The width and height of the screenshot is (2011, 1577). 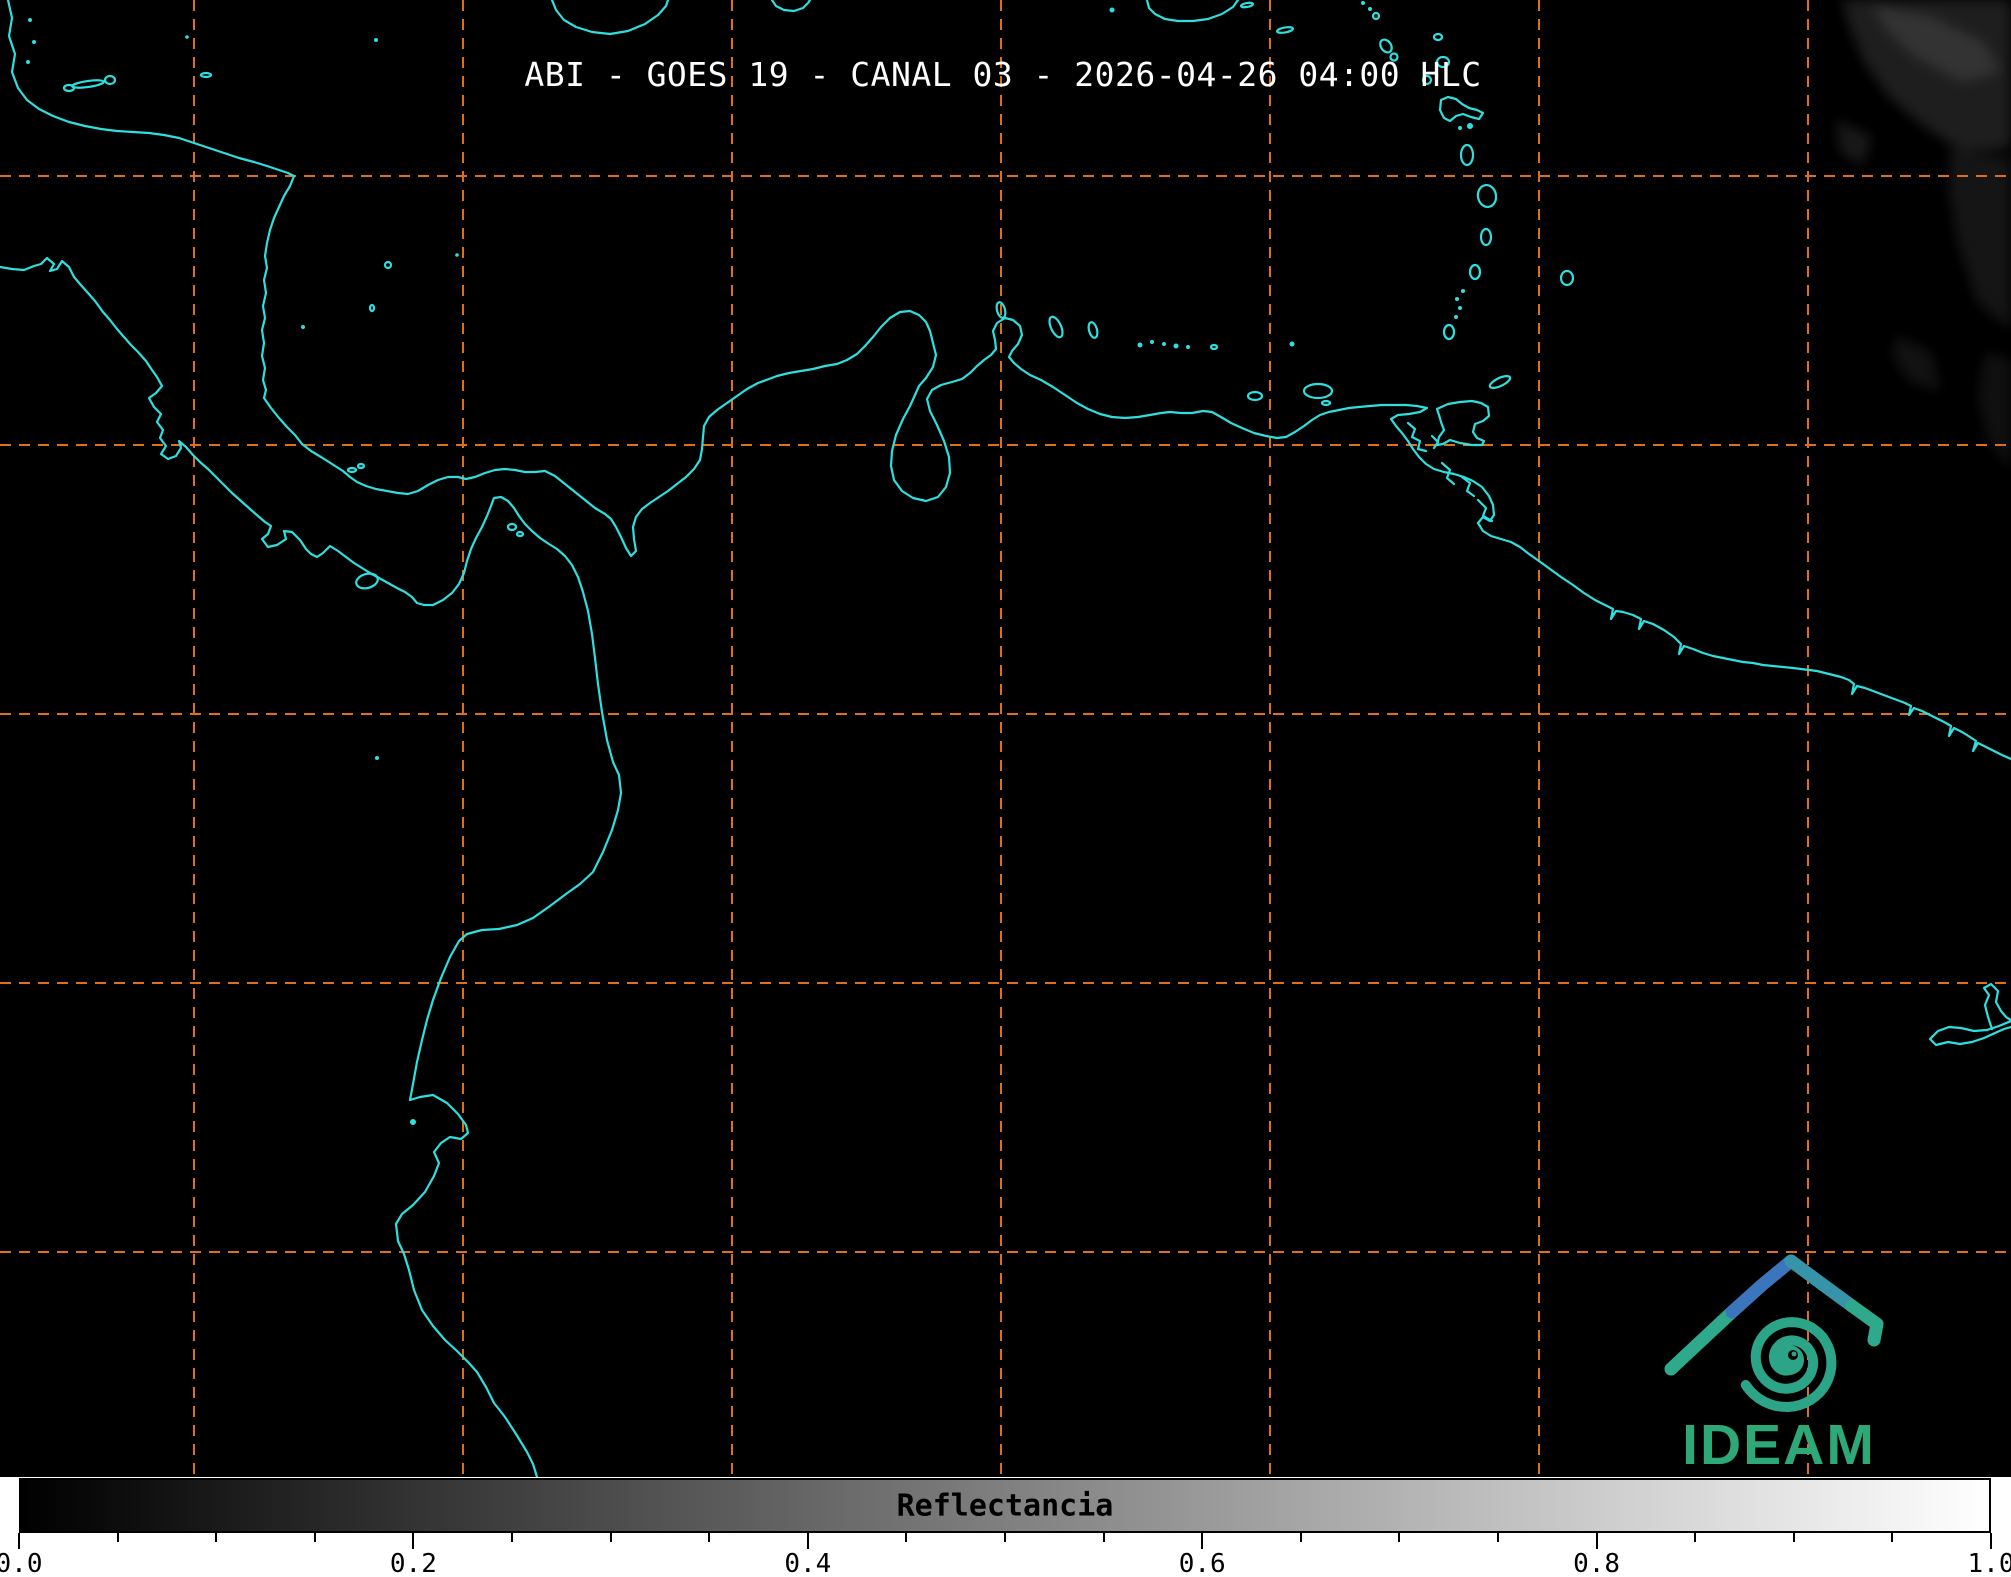 What do you see at coordinates (1500, 382) in the screenshot?
I see `tobago-island` at bounding box center [1500, 382].